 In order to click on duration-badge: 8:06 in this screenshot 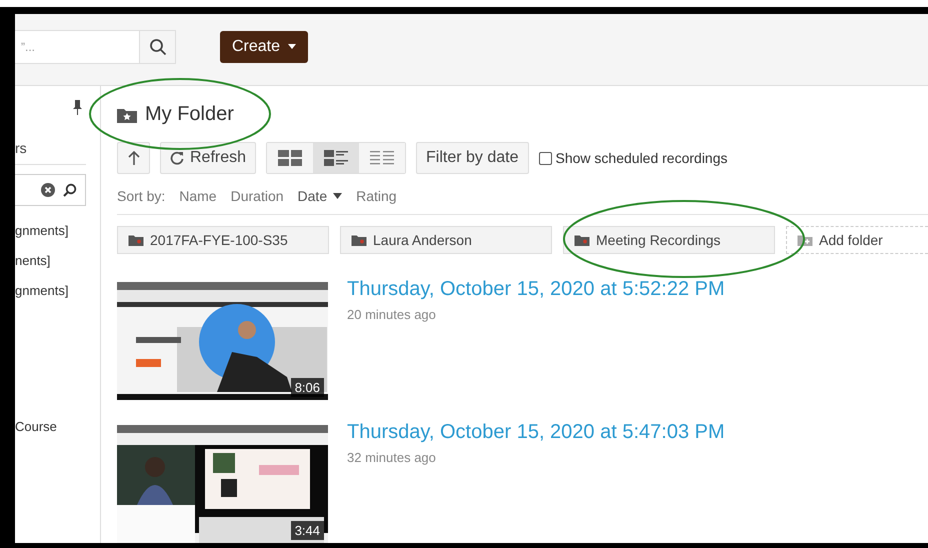, I will do `click(307, 387)`.